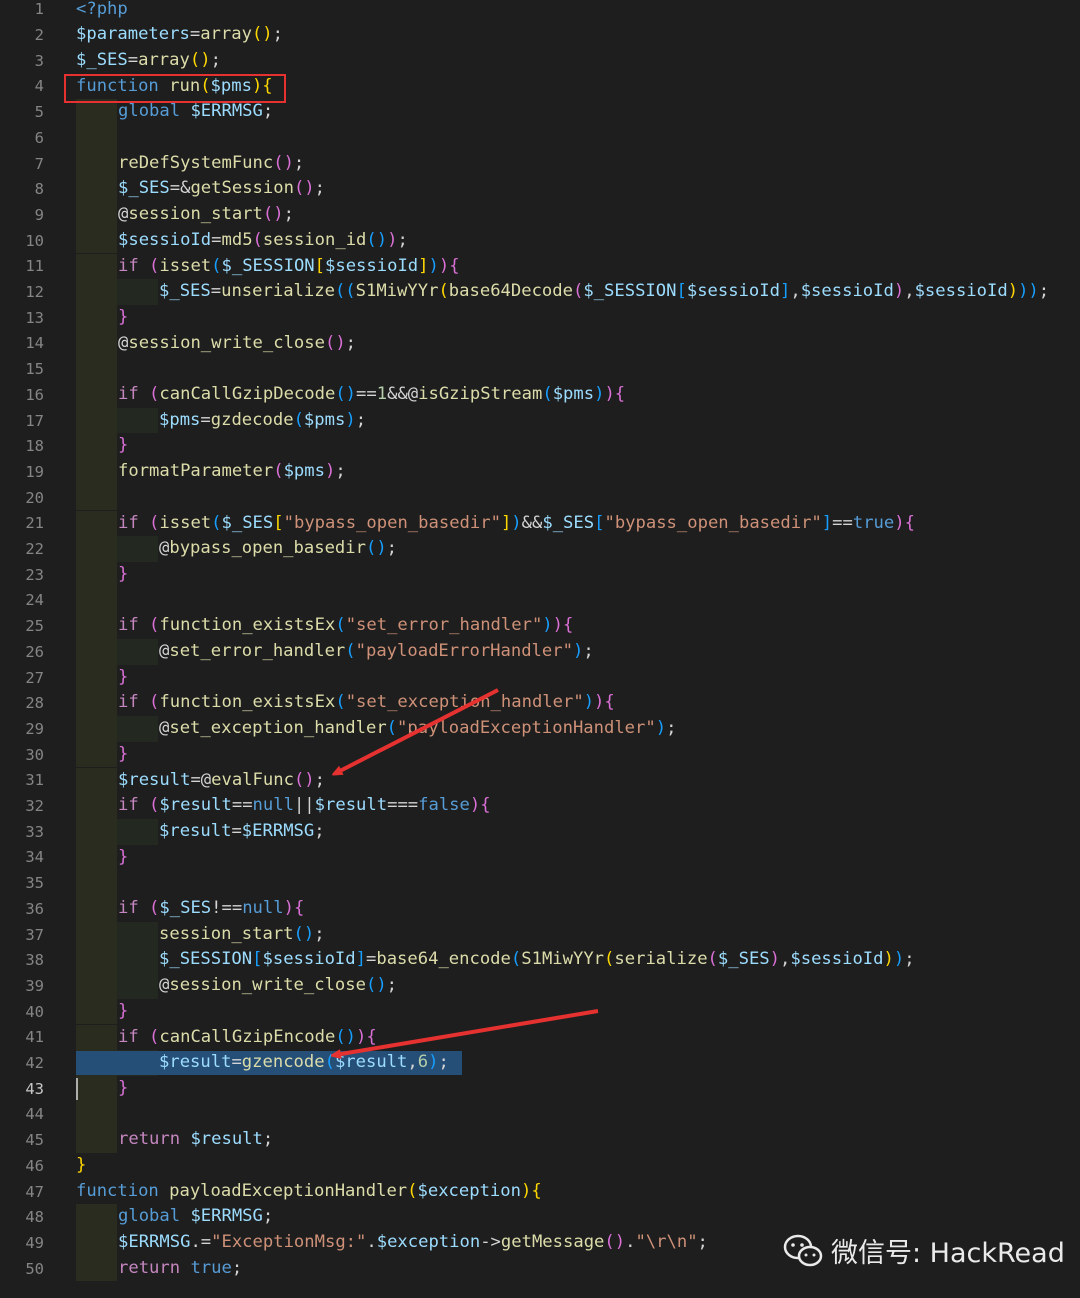  I want to click on watermark: 微信号: HackRead, so click(924, 1250).